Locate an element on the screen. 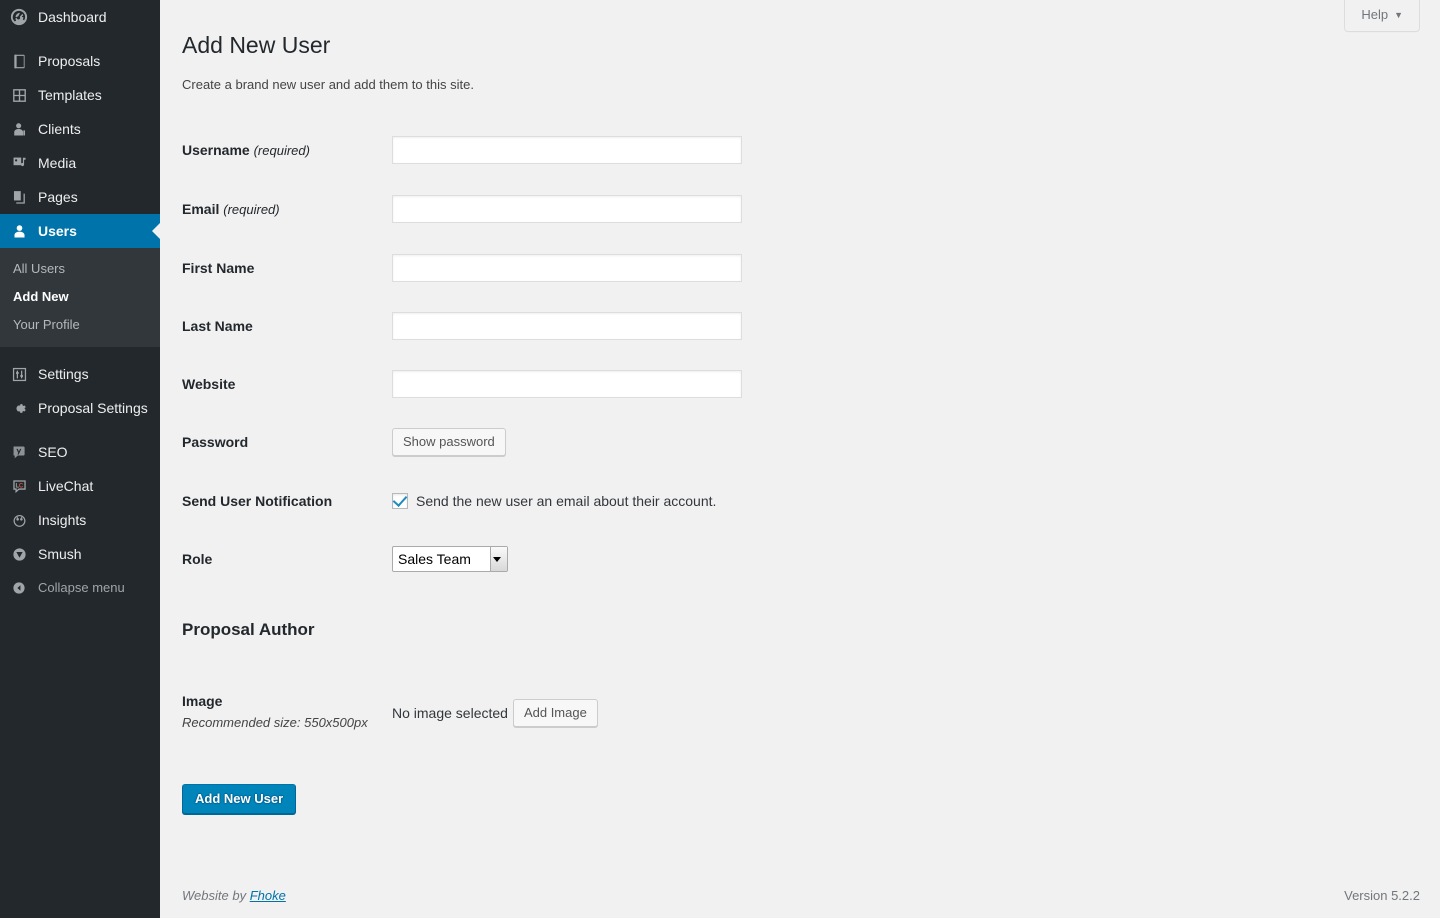  label-email: Email (required) is located at coordinates (282, 209).